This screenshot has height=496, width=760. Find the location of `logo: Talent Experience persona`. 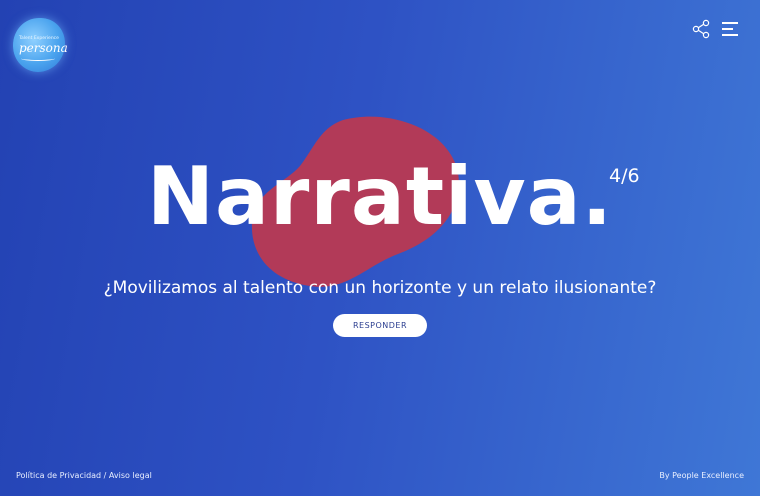

logo: Talent Experience persona is located at coordinates (40, 45).